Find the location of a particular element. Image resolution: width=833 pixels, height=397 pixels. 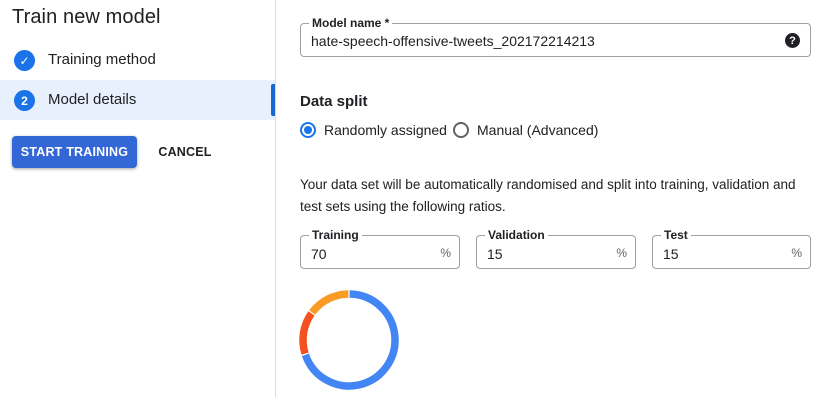

validation-input: 15 is located at coordinates (495, 254).